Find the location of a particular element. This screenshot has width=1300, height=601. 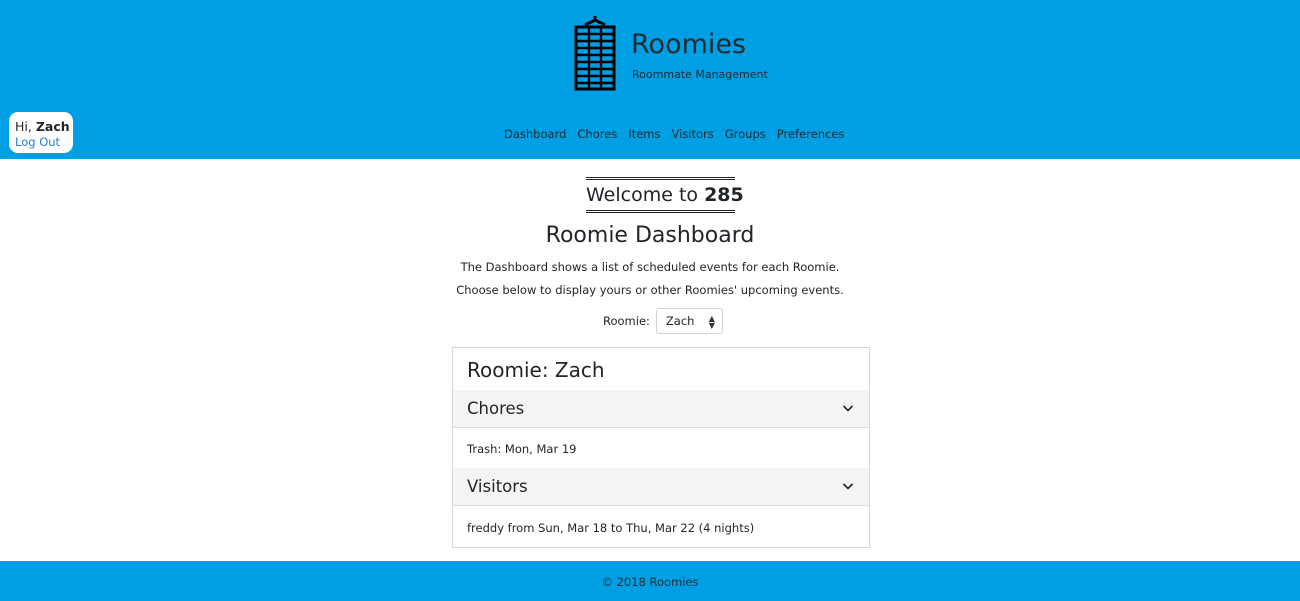

greeting-prefix: Hi, is located at coordinates (25, 126).